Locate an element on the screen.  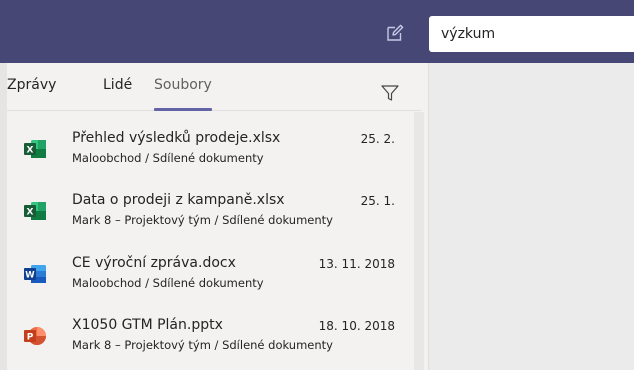
tab-people: Lidé is located at coordinates (117, 93).